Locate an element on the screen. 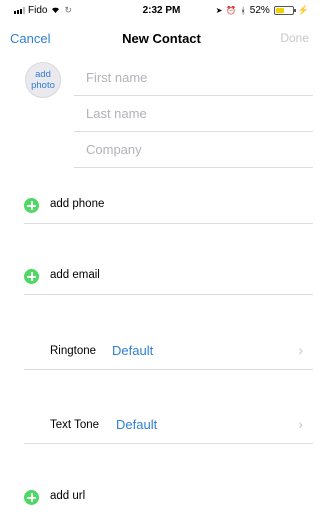  last-name-field-row is located at coordinates (193, 114).